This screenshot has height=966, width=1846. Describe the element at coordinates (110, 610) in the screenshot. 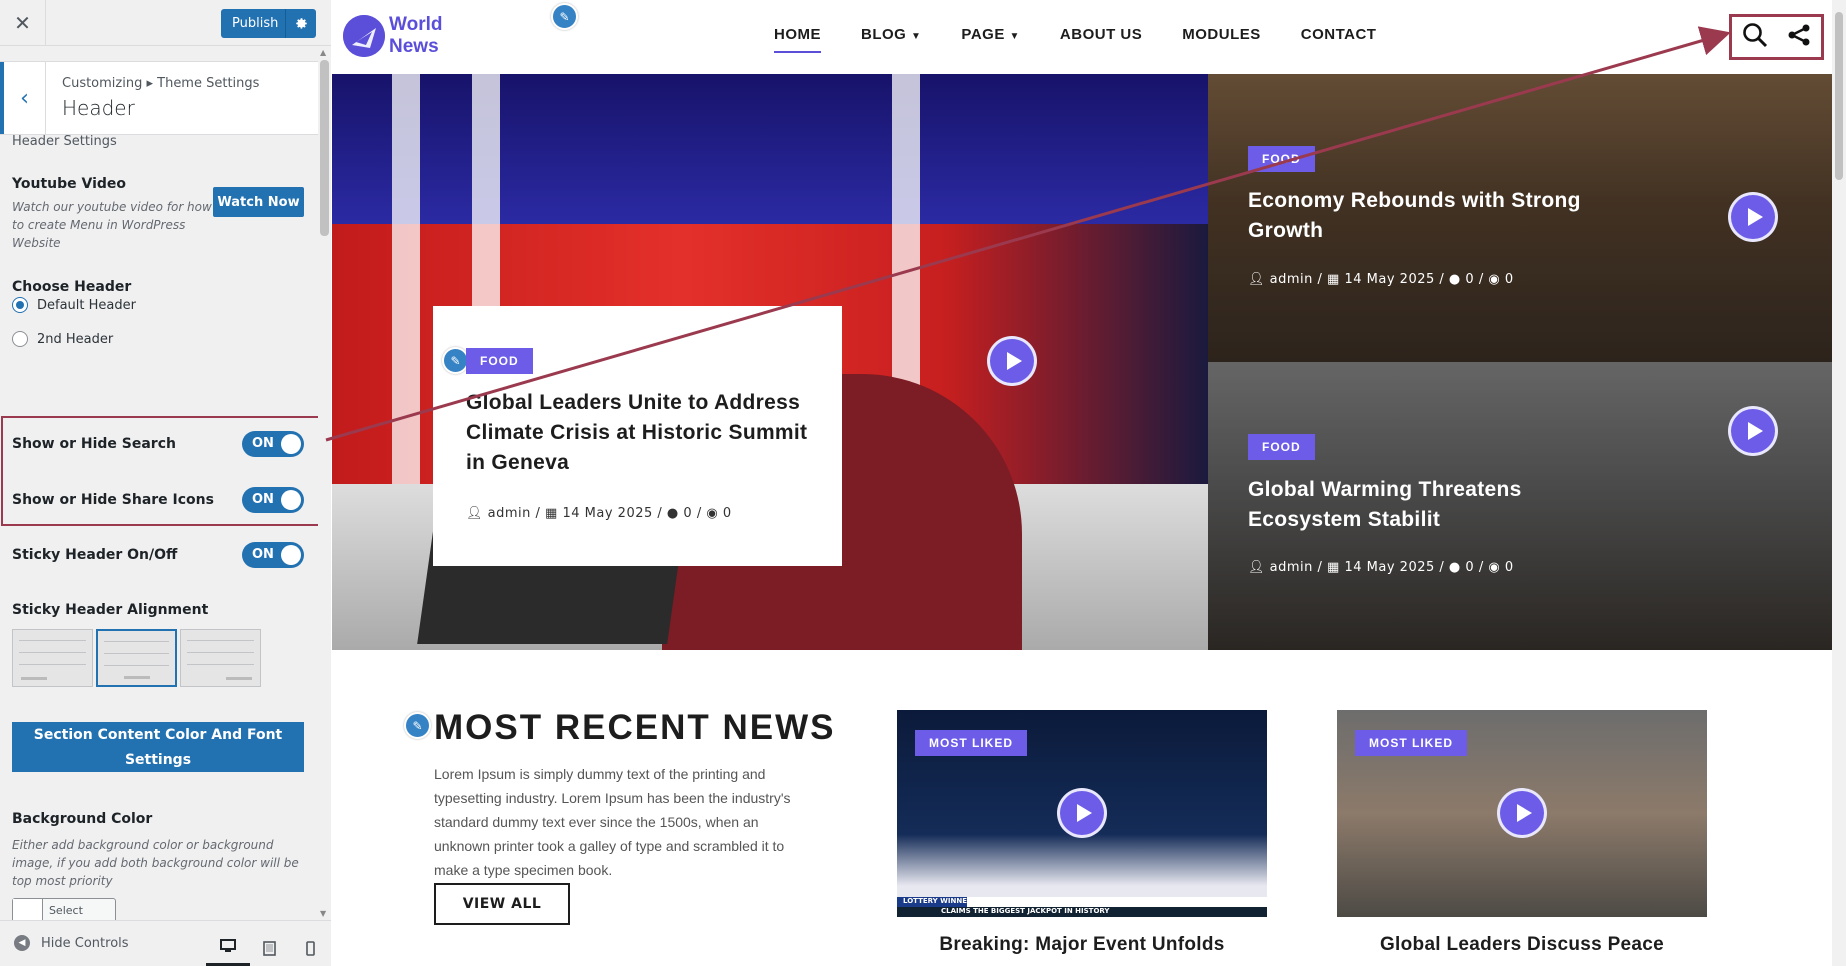

I see `sticky-alignment-label: Sticky Header Alignment` at that location.